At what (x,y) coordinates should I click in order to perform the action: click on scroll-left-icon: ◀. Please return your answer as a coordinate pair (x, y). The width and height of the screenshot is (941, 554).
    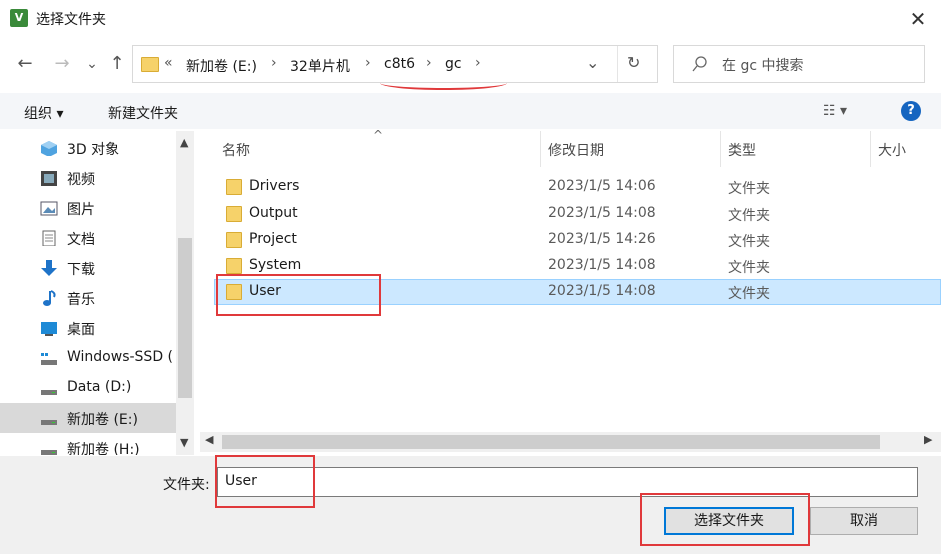
    Looking at the image, I should click on (209, 439).